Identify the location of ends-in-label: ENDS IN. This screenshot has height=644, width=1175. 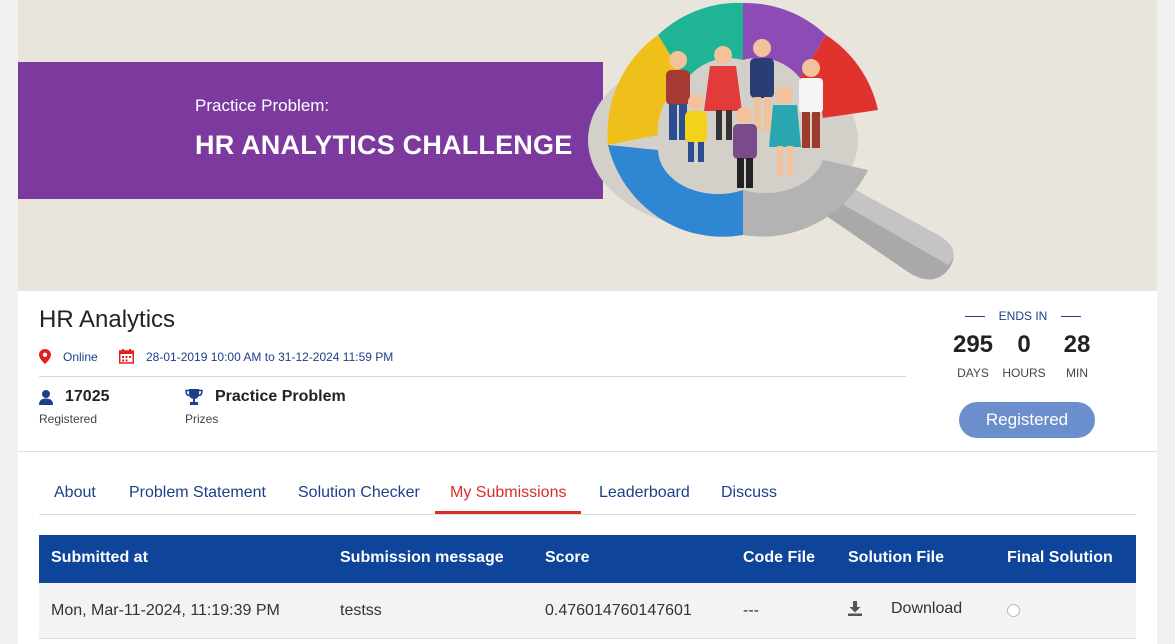
(1023, 316).